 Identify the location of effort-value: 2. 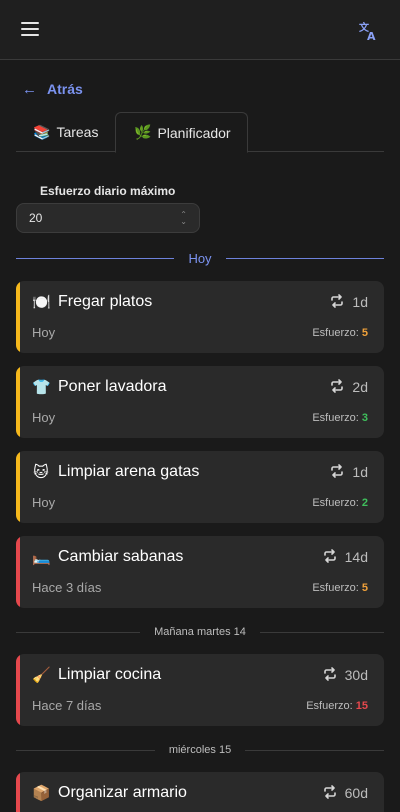
(364, 502).